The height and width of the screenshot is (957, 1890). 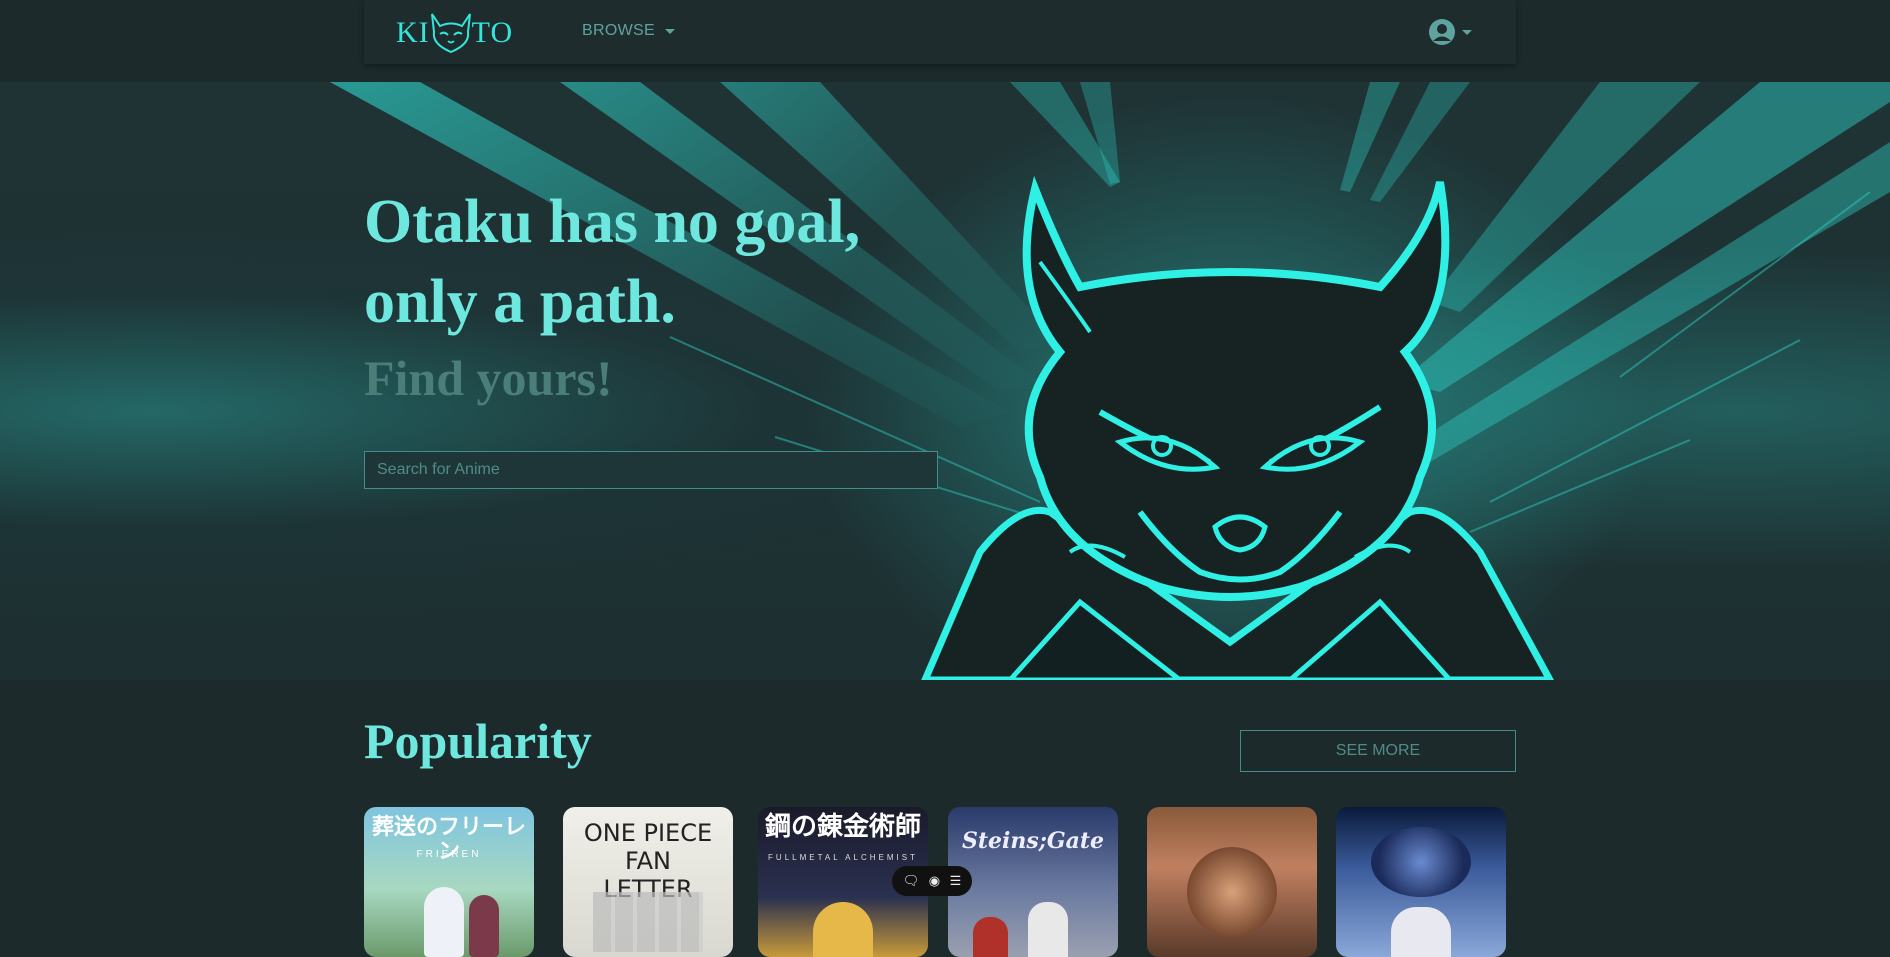 What do you see at coordinates (1442, 32) in the screenshot?
I see `account-icon` at bounding box center [1442, 32].